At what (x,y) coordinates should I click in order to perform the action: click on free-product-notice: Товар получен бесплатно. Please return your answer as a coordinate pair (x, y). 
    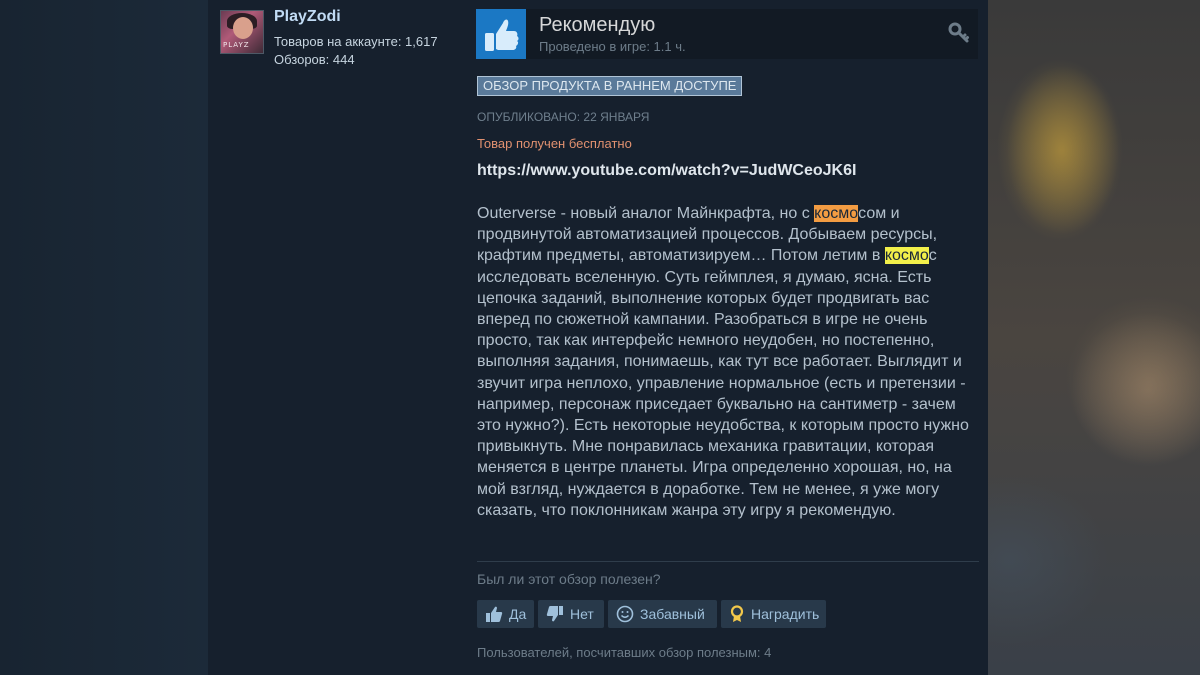
    Looking at the image, I should click on (554, 143).